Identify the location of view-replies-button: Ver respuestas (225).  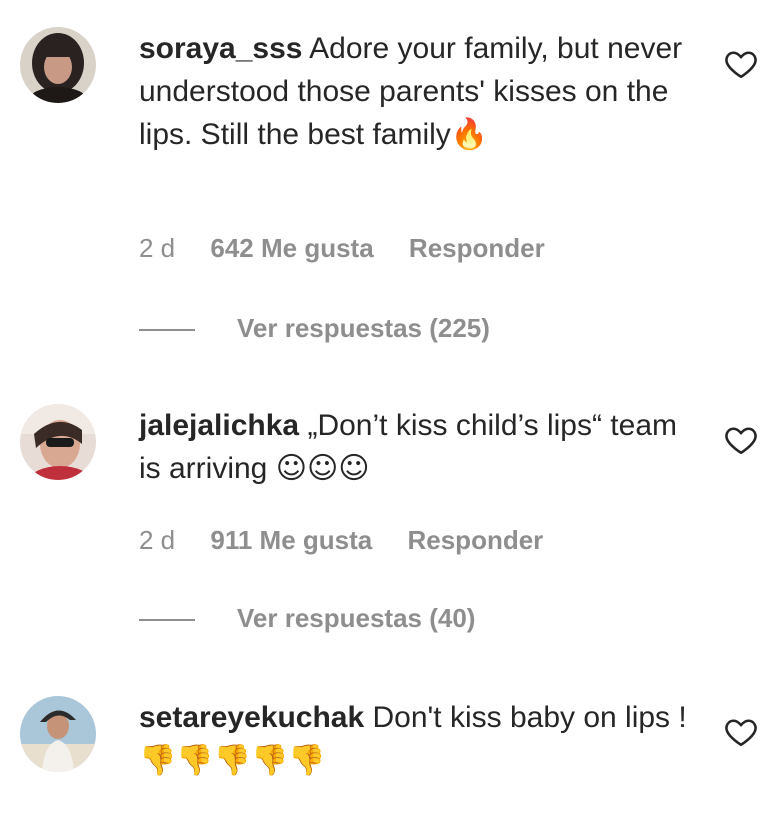
(314, 328).